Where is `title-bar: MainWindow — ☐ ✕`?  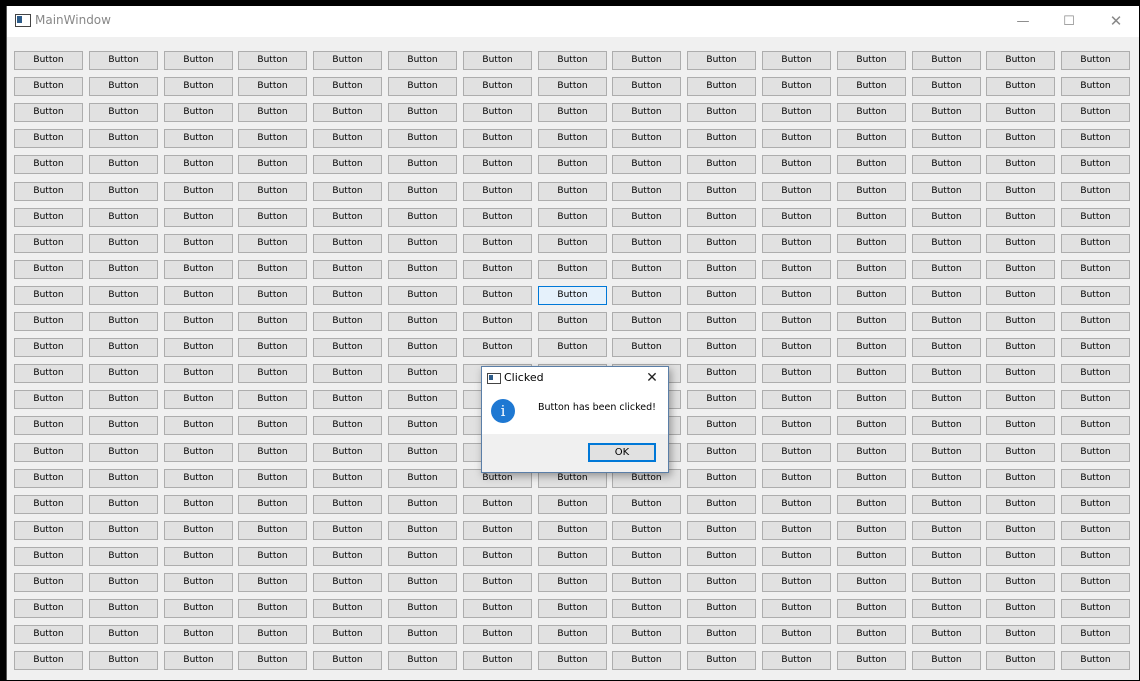 title-bar: MainWindow — ☐ ✕ is located at coordinates (573, 21).